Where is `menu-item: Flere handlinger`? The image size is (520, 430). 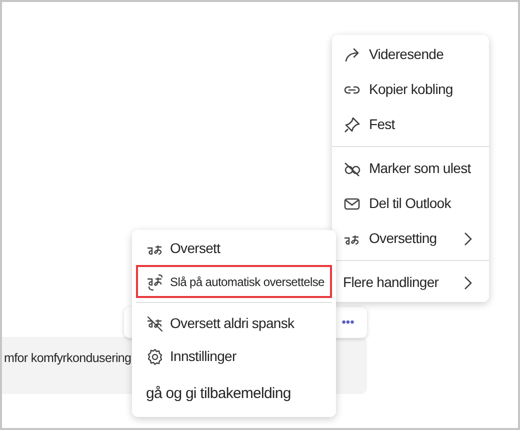
menu-item: Flere handlinger is located at coordinates (410, 282).